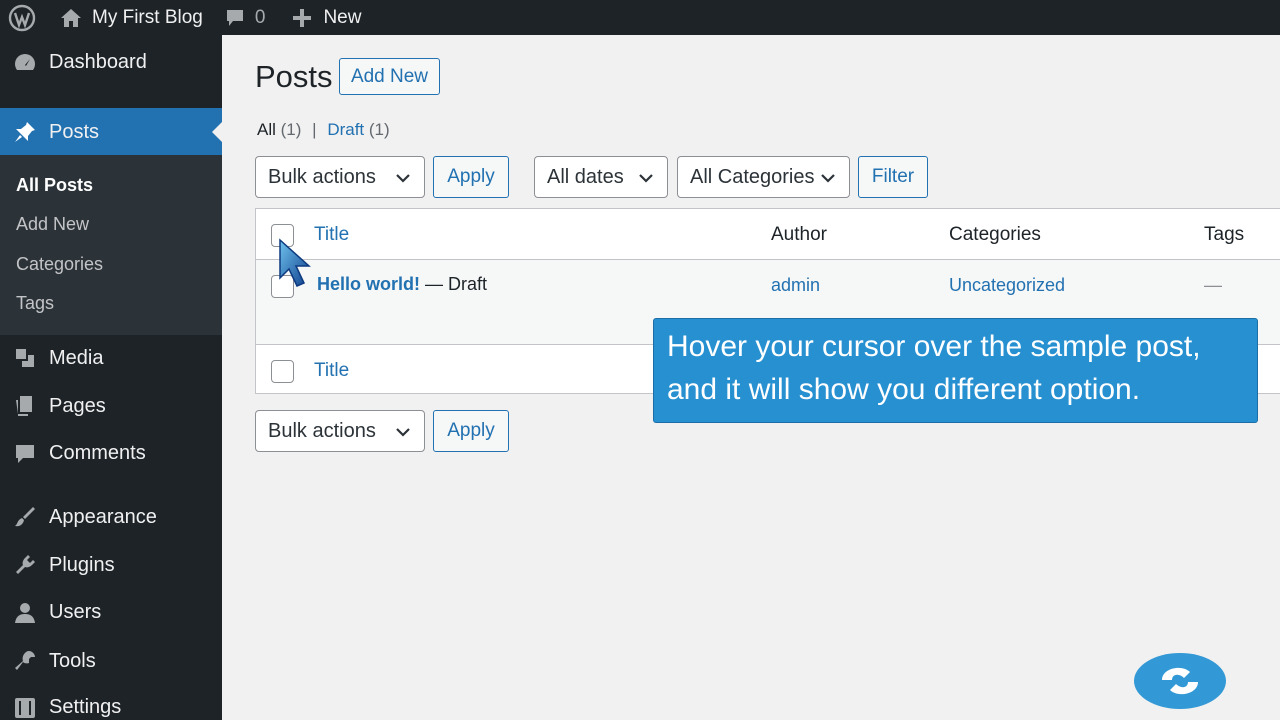 The width and height of the screenshot is (1280, 720). Describe the element at coordinates (24, 517) in the screenshot. I see `paintbrush-icon` at that location.